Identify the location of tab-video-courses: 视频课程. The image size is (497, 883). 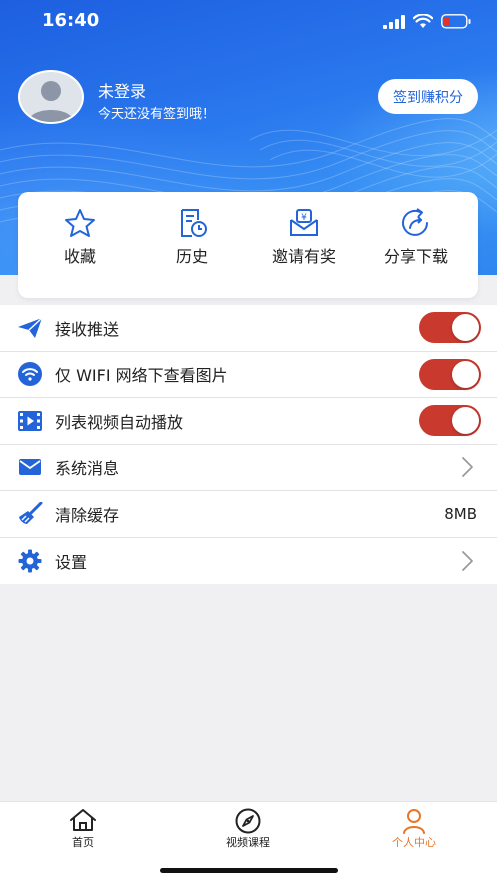
(248, 829).